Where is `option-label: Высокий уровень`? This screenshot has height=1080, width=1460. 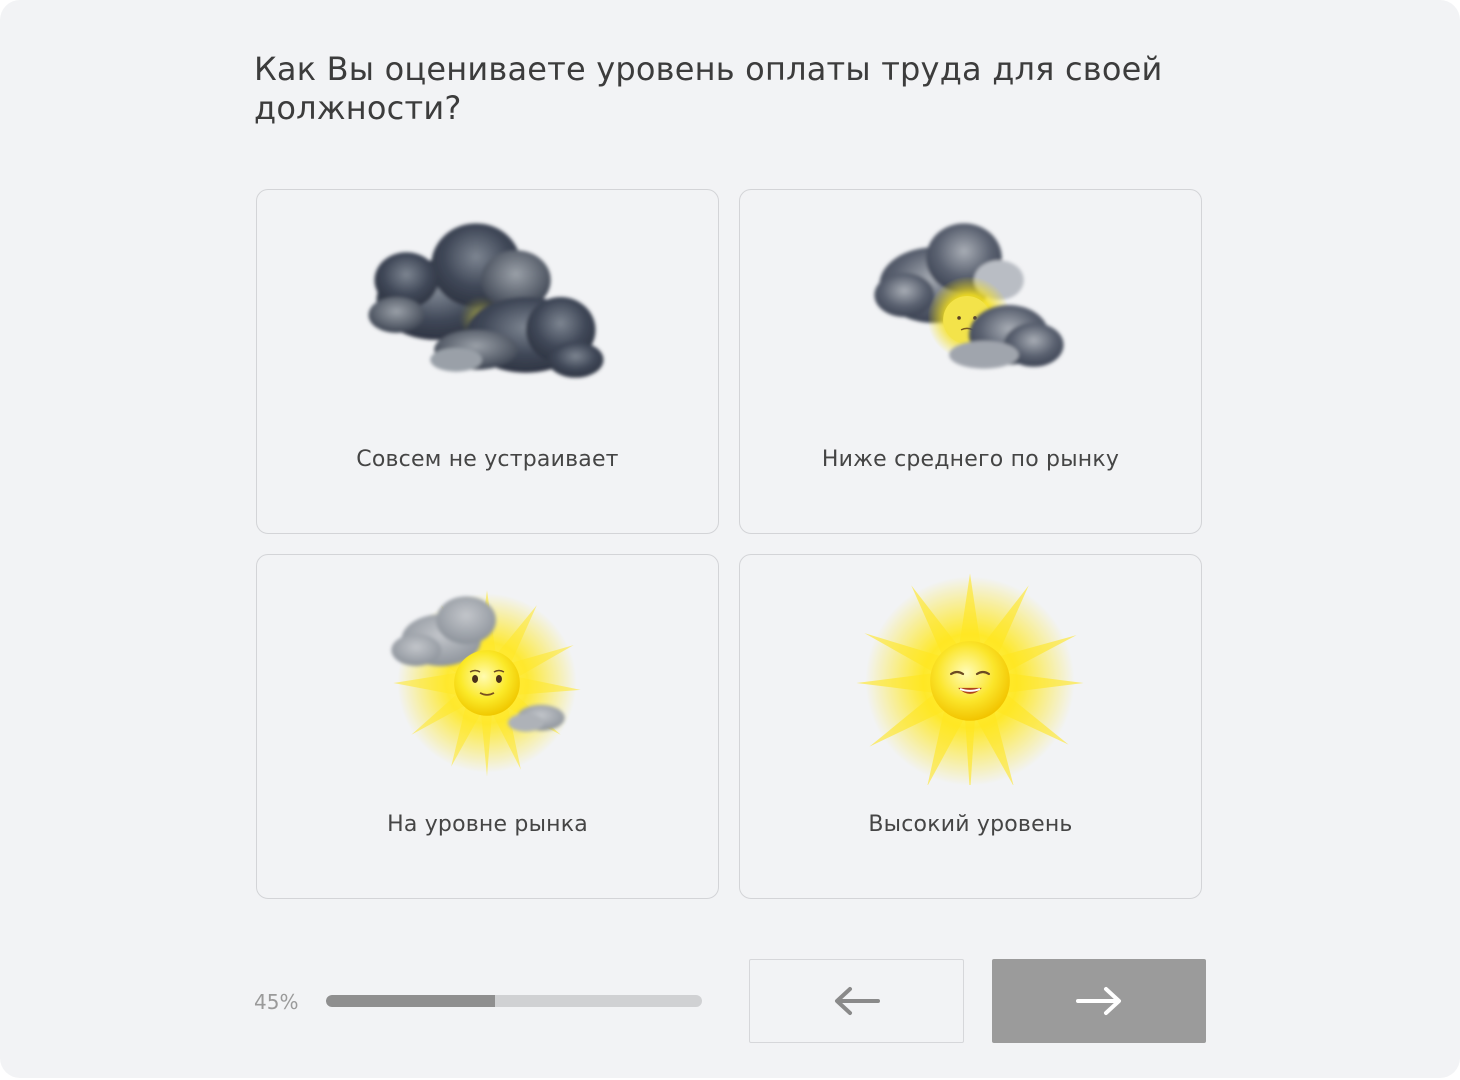 option-label: Высокий уровень is located at coordinates (970, 824).